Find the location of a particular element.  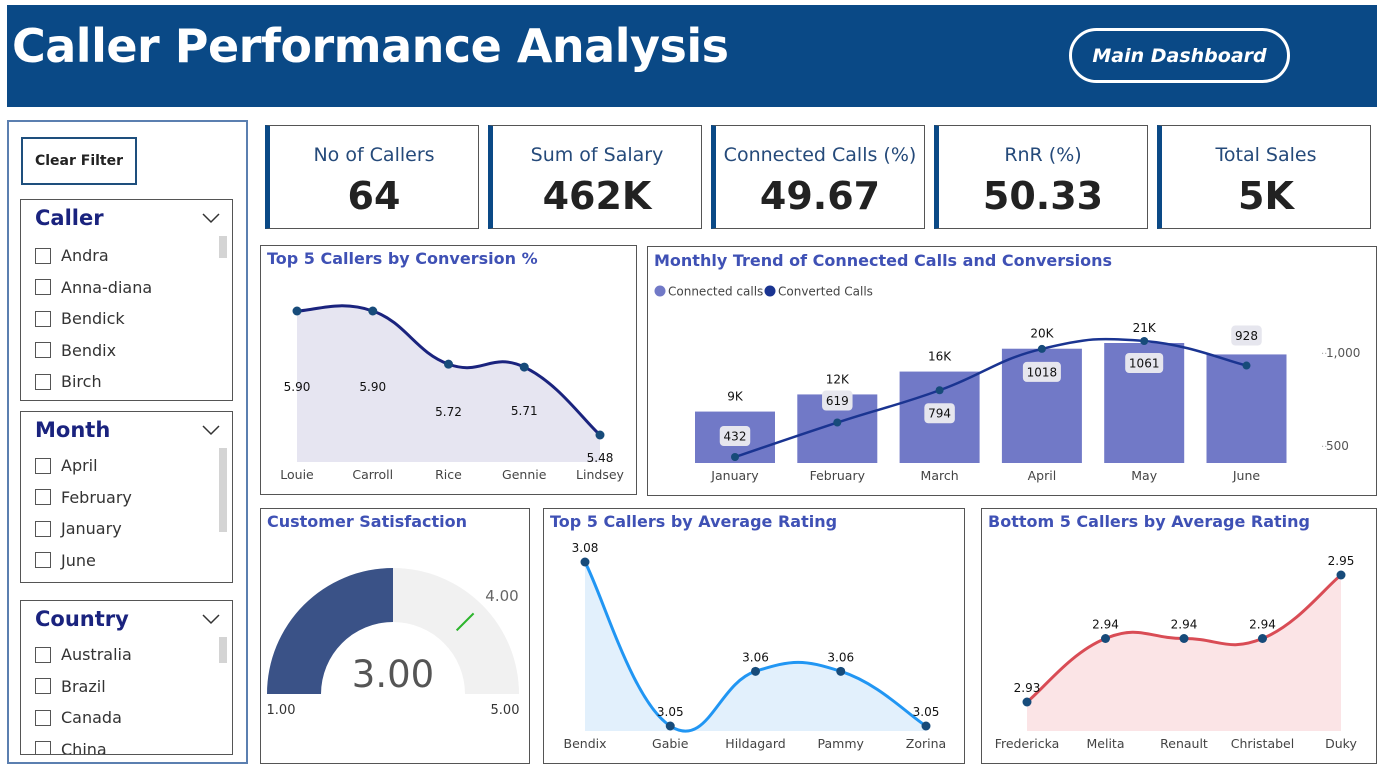

bar-label: 9K is located at coordinates (735, 397).